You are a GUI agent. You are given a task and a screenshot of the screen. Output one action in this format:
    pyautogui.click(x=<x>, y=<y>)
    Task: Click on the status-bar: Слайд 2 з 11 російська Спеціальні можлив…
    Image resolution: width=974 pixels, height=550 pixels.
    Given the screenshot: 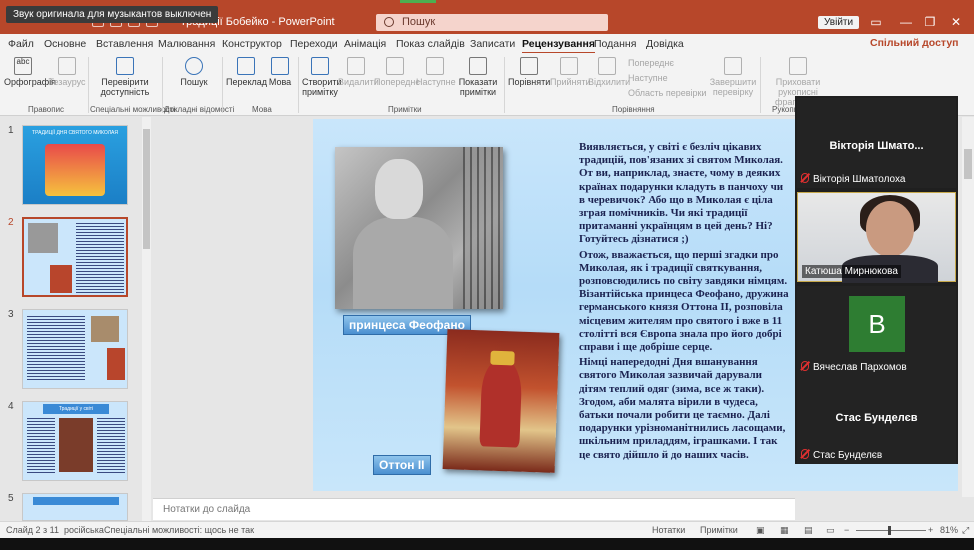 What is the action you would take?
    pyautogui.click(x=487, y=529)
    